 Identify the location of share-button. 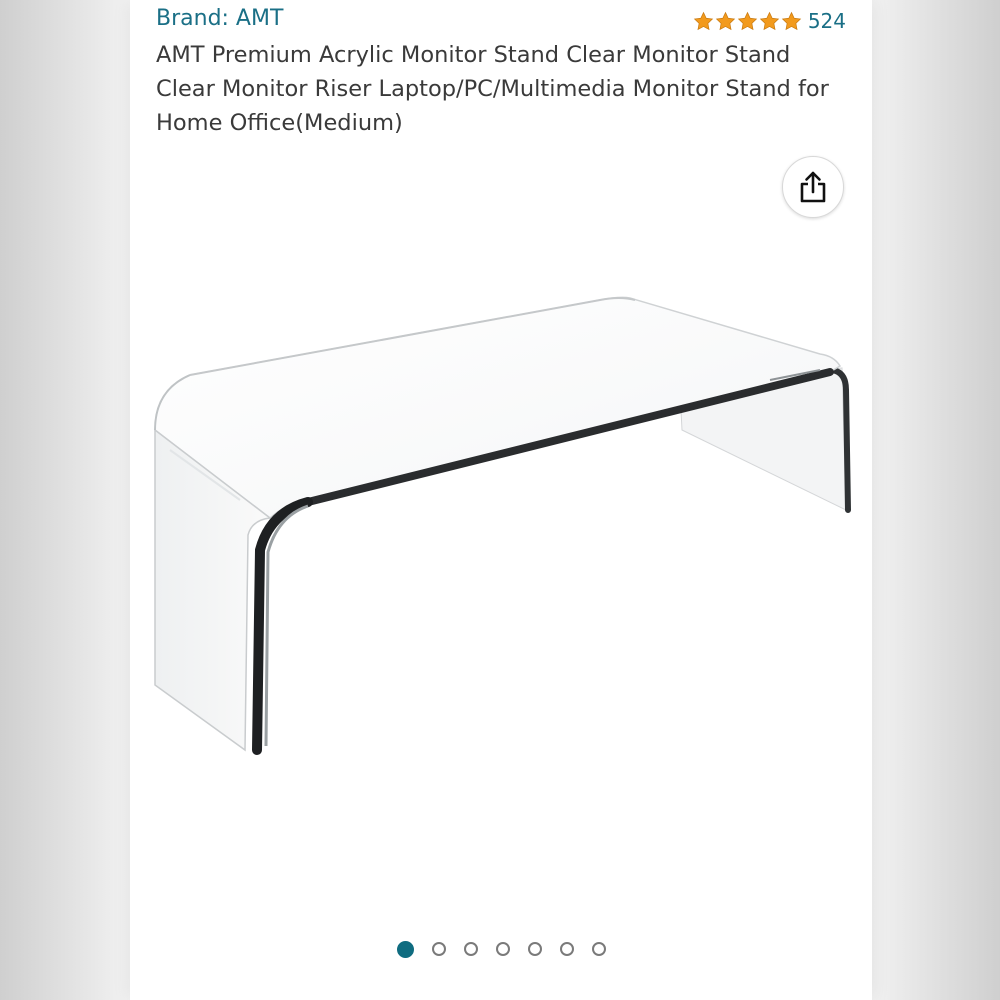
(813, 187).